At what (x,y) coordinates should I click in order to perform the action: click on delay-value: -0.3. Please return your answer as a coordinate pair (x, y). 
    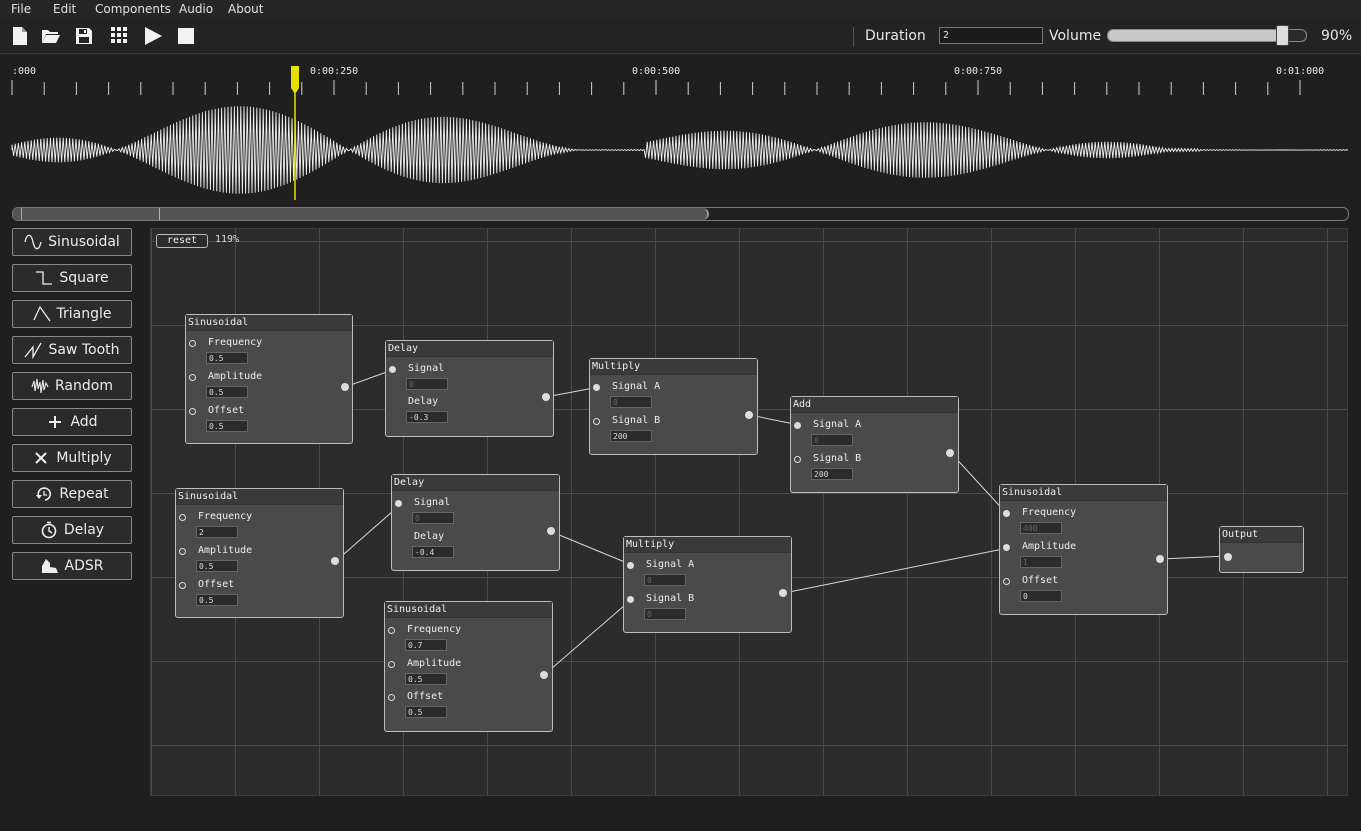
    Looking at the image, I should click on (427, 417).